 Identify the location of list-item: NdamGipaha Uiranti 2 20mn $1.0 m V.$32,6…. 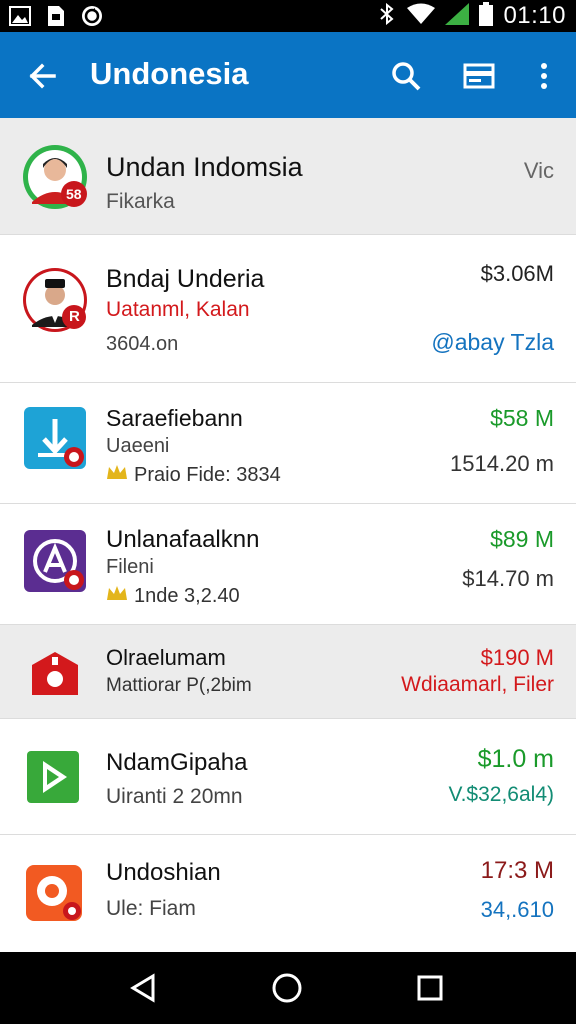
(288, 777).